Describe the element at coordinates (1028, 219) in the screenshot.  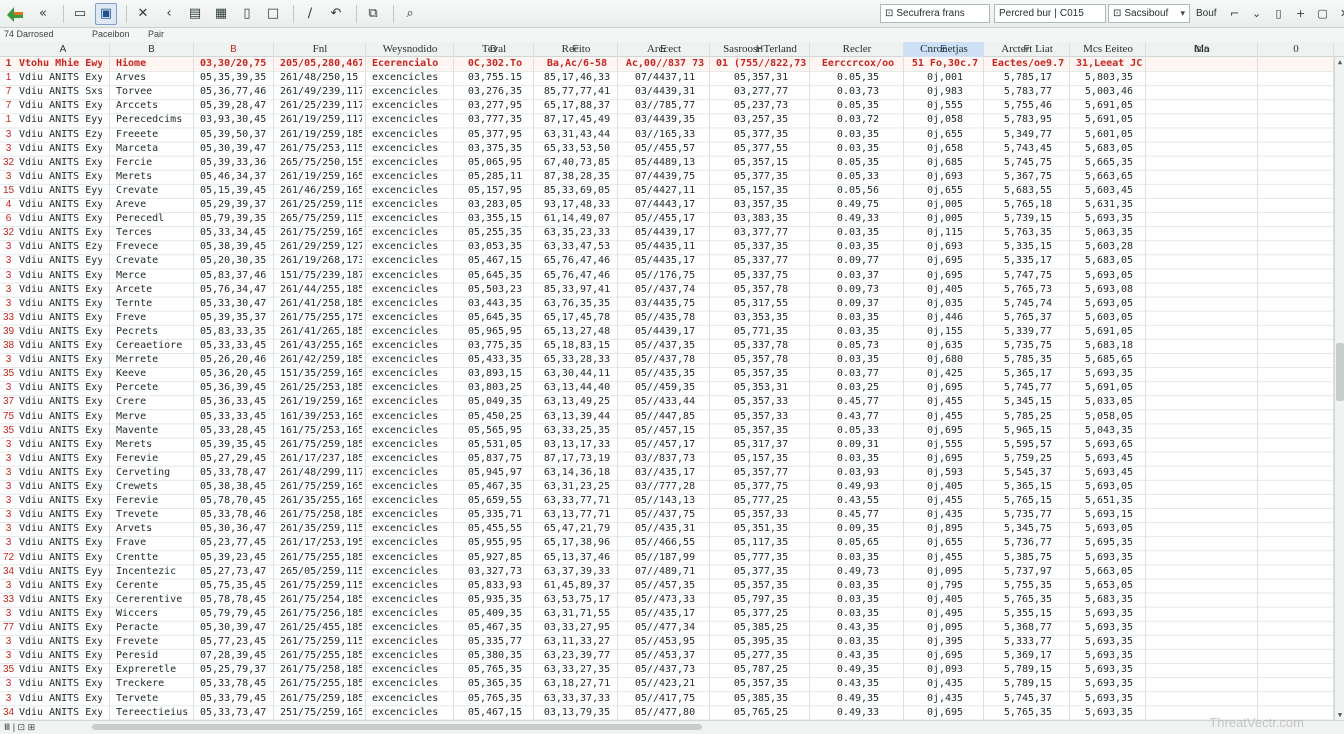
I see `table-cell: 5,739,15` at that location.